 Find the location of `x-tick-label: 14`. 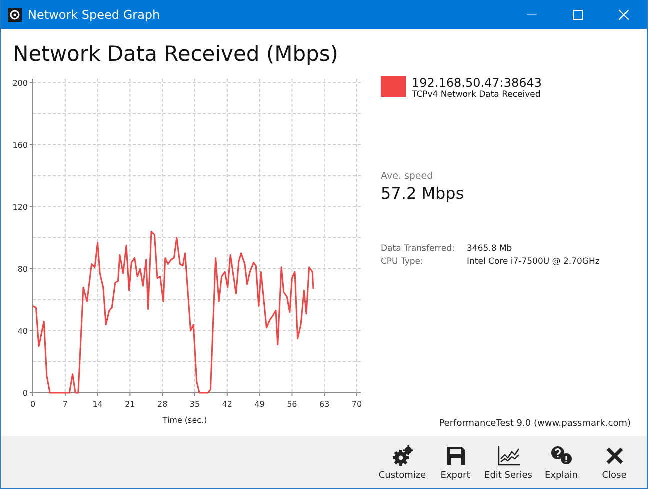

x-tick-label: 14 is located at coordinates (97, 404).